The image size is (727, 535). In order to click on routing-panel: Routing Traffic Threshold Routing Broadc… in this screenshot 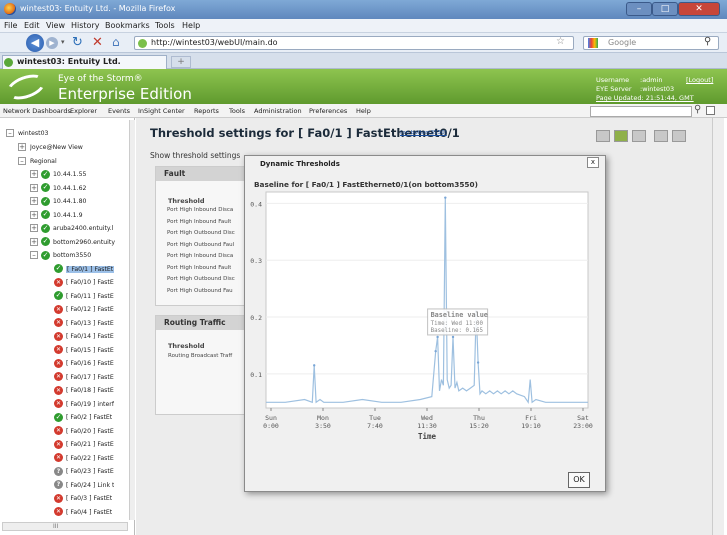, I will do `click(200, 365)`.